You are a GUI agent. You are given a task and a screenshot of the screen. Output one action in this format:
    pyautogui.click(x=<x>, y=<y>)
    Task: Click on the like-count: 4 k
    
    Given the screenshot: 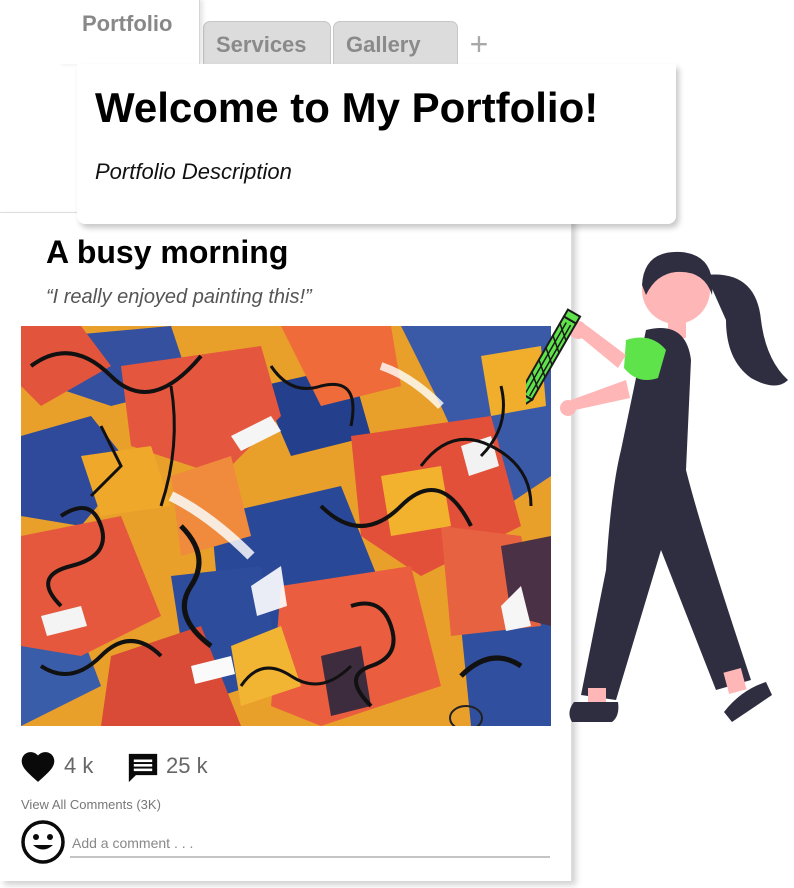 What is the action you would take?
    pyautogui.click(x=79, y=765)
    